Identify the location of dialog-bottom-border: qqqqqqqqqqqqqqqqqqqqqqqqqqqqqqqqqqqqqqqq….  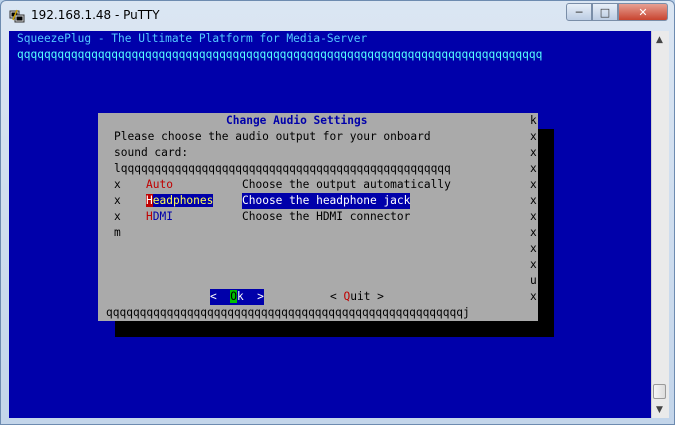
(288, 312).